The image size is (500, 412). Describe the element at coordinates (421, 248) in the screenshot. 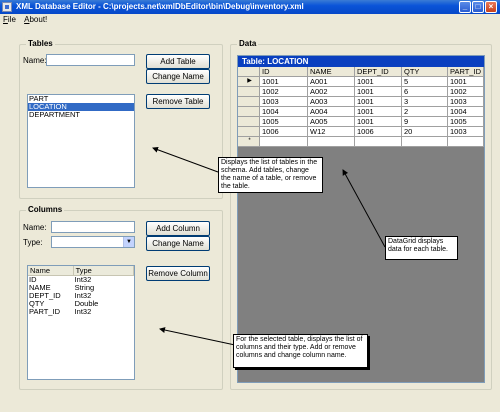

I see `callout-datagrid: DataGrid displays data for each table.` at that location.